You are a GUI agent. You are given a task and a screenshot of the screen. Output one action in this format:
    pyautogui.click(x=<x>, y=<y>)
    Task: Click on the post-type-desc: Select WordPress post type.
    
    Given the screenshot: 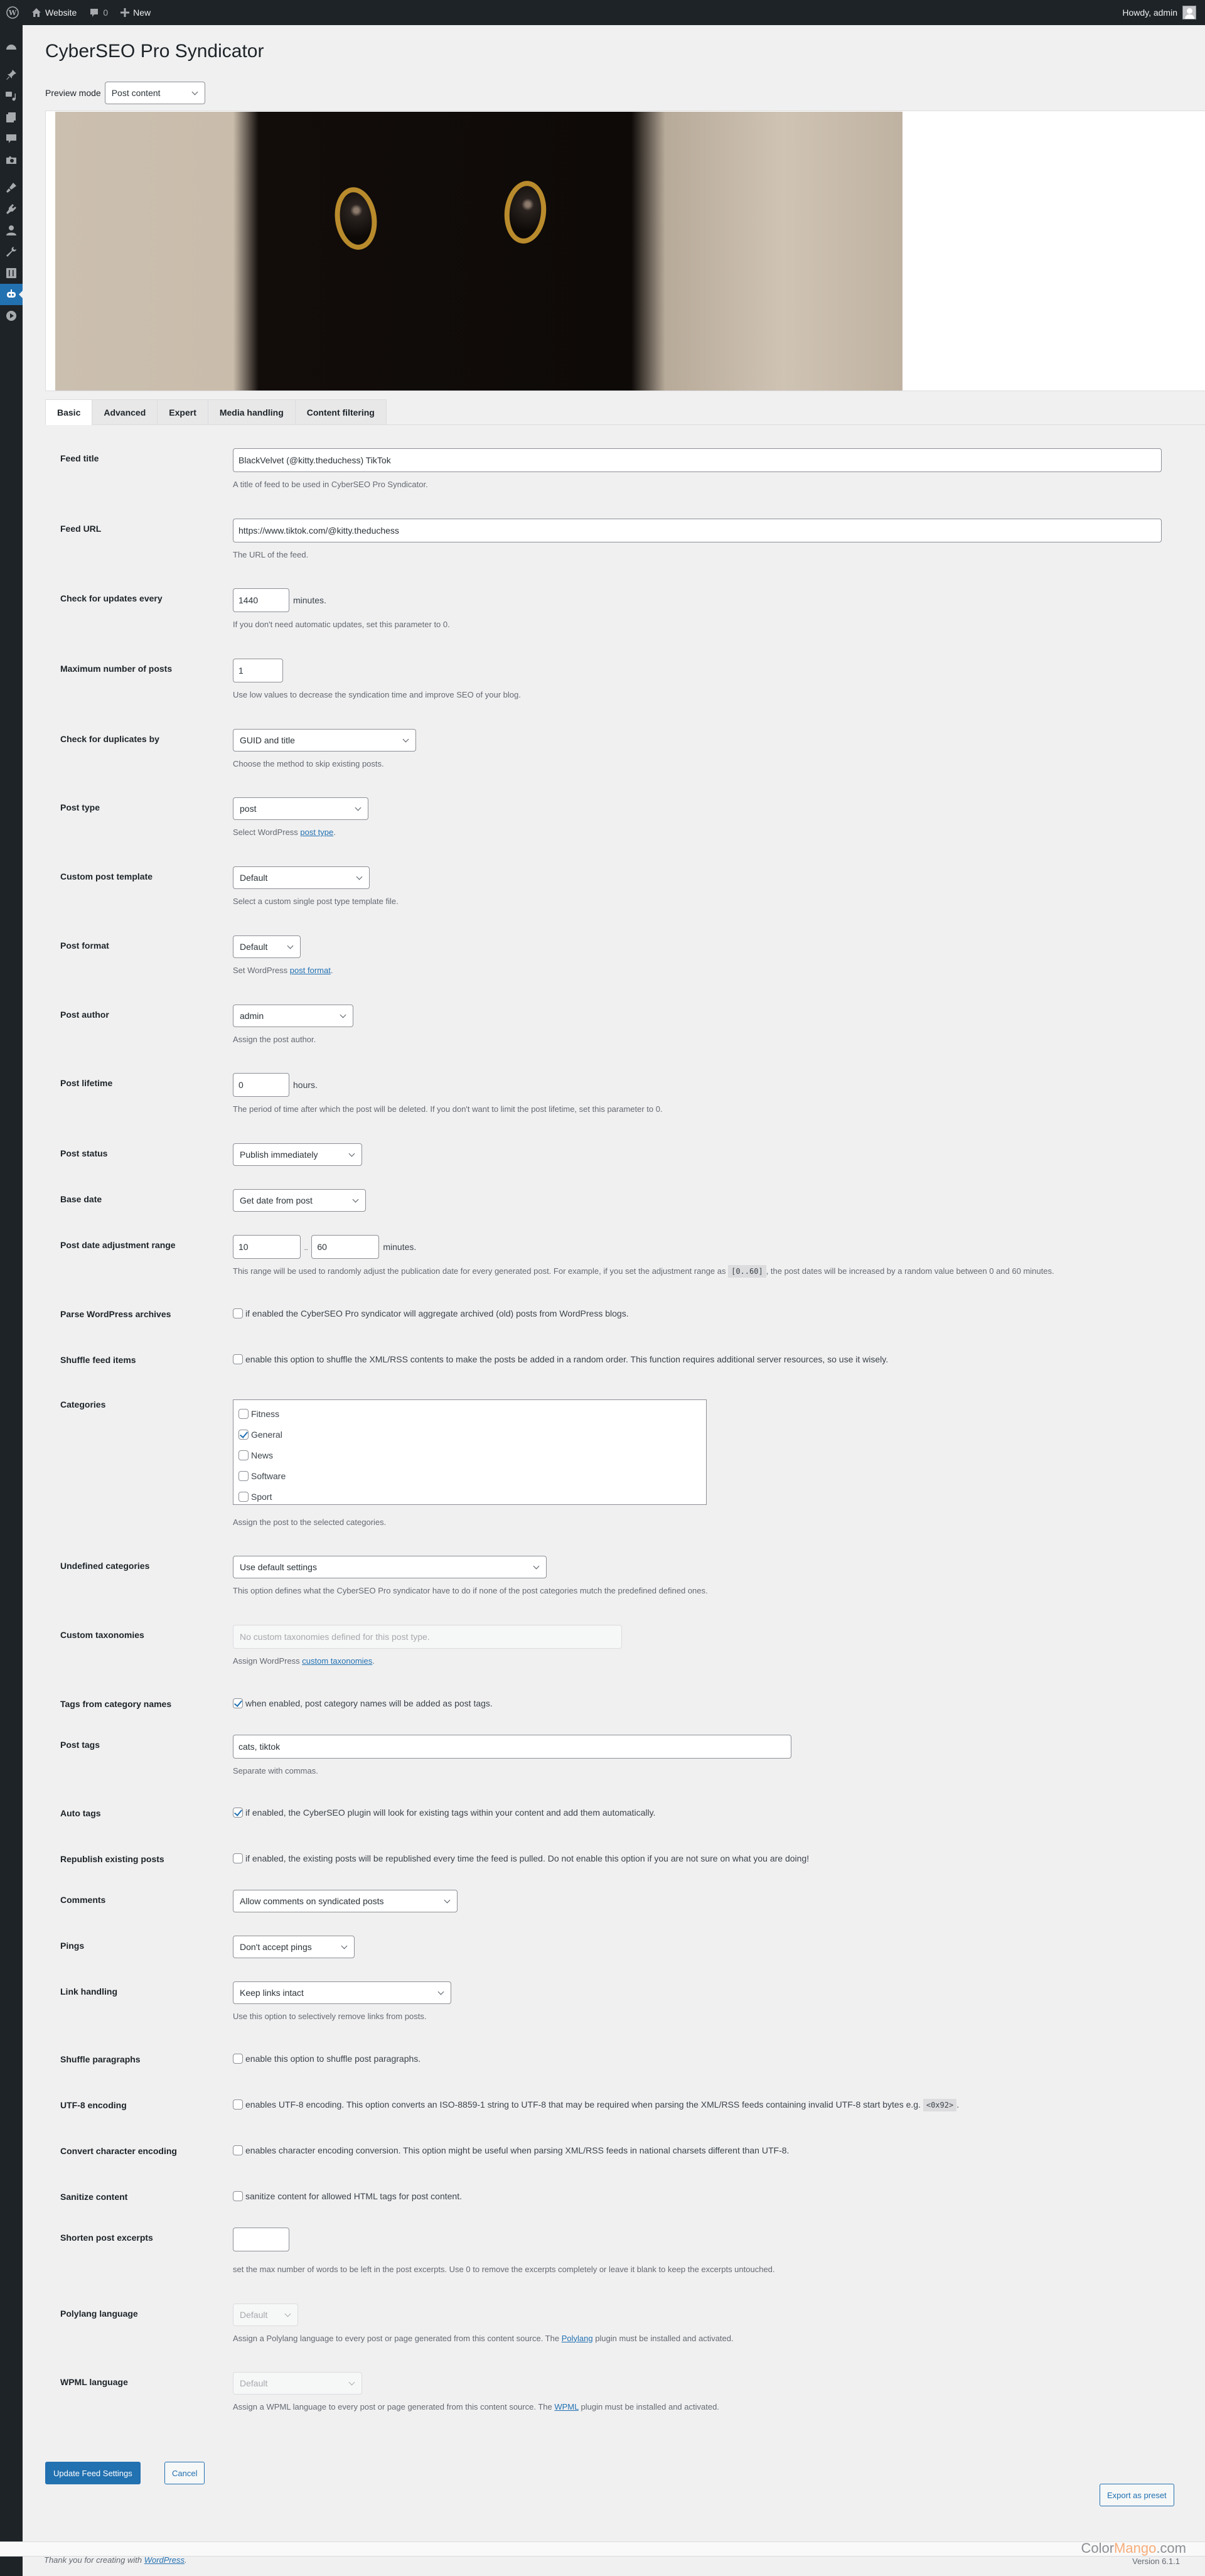 What is the action you would take?
    pyautogui.click(x=284, y=832)
    